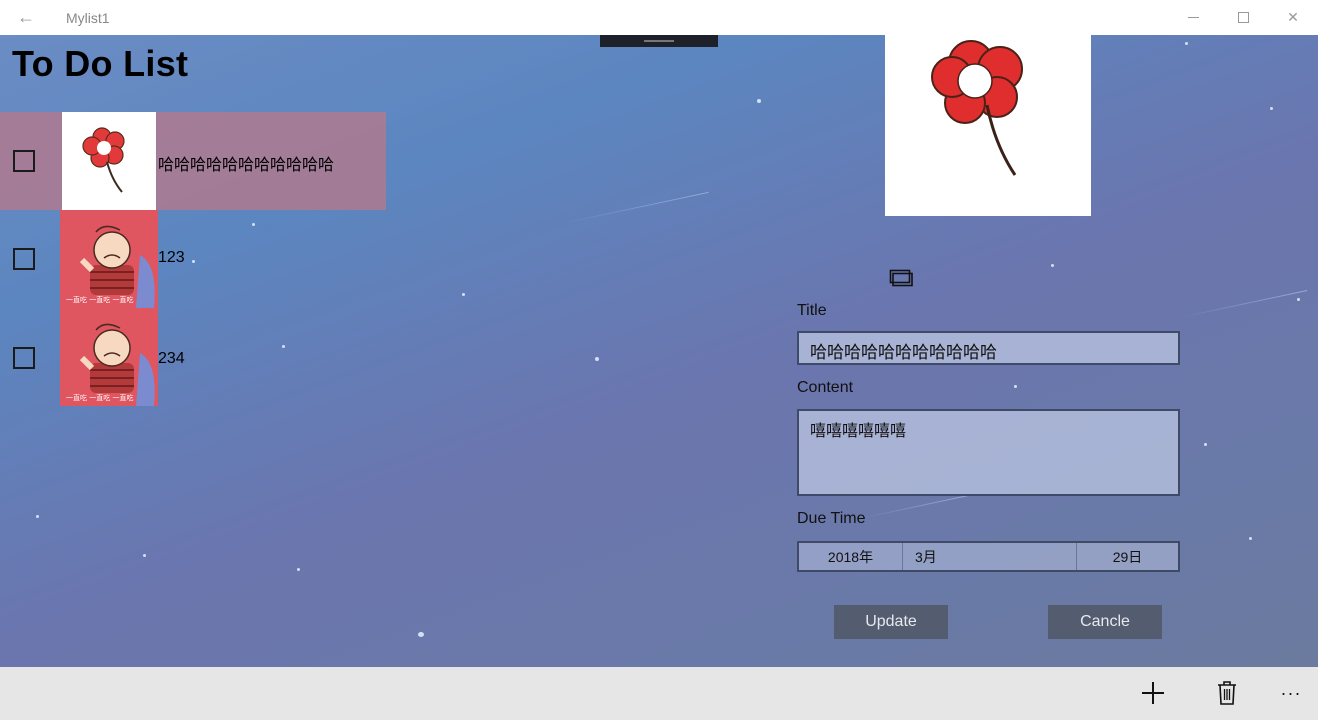 Image resolution: width=1318 pixels, height=720 pixels. I want to click on add-button, so click(1153, 693).